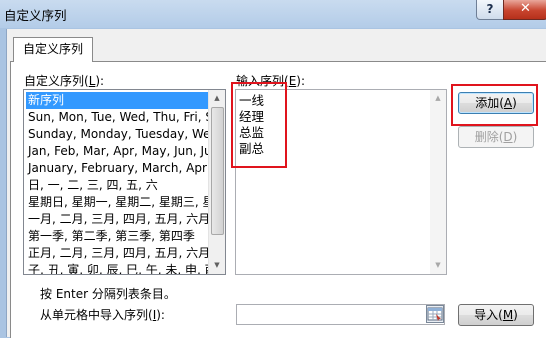  Describe the element at coordinates (217, 171) in the screenshot. I see `scroll-thumb` at that location.